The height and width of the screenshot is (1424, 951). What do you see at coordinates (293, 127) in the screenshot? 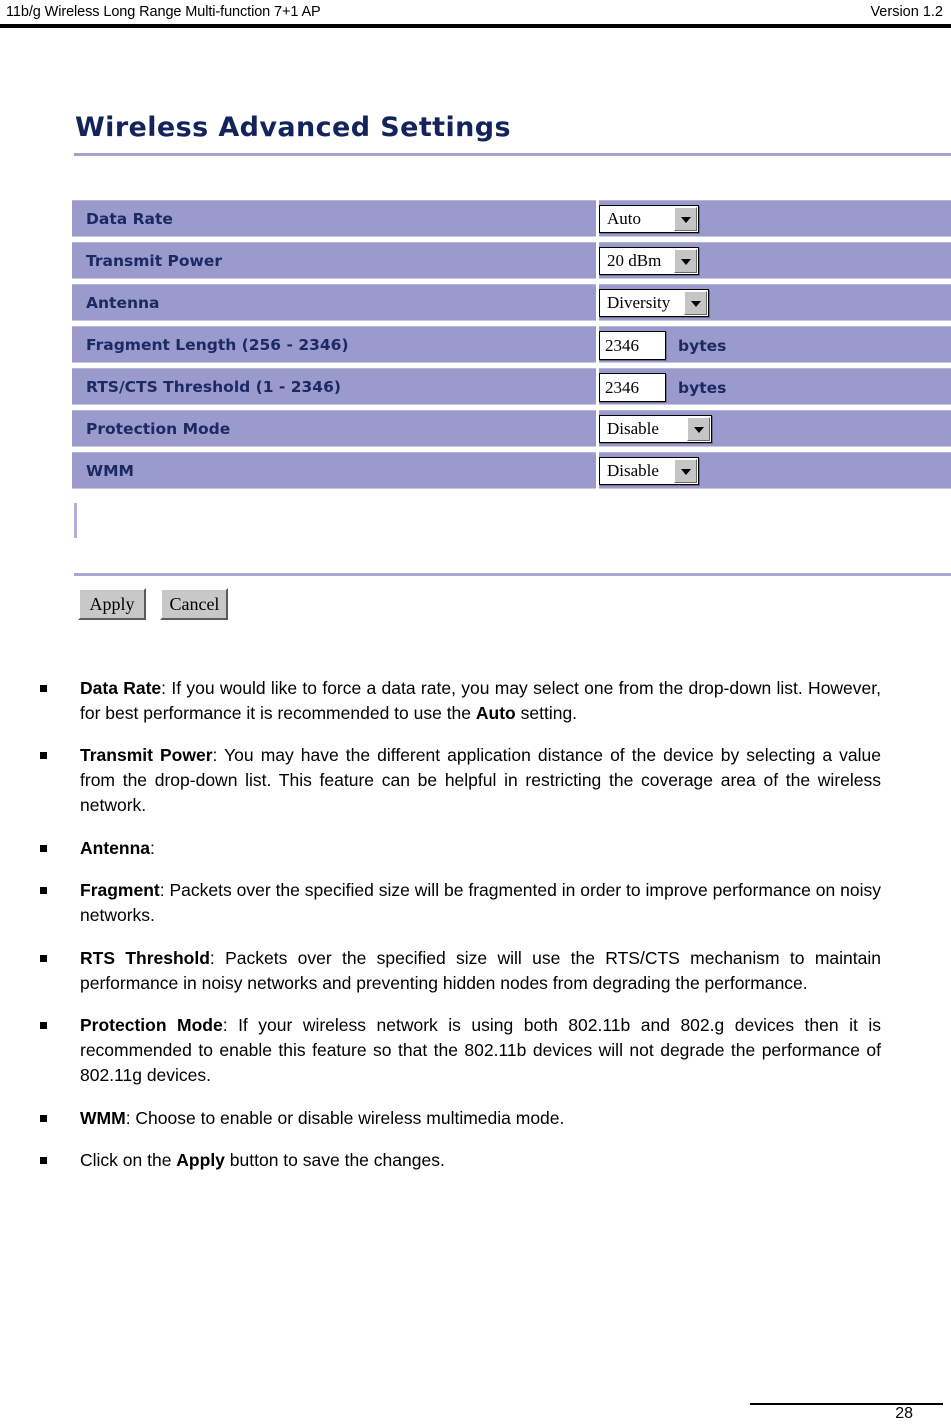
I see `page-title: Wireless Advanced Settings` at bounding box center [293, 127].